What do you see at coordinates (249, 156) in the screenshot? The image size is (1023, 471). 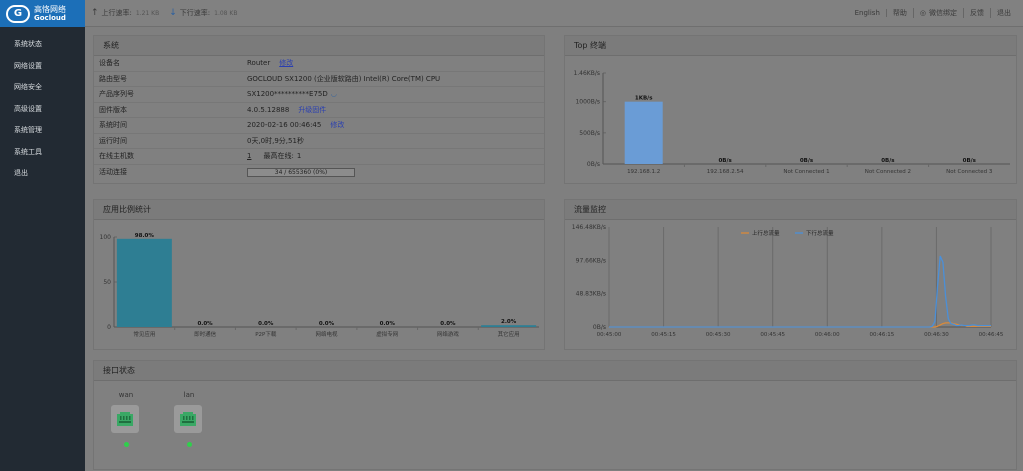 I see `online-hosts-link: 1` at bounding box center [249, 156].